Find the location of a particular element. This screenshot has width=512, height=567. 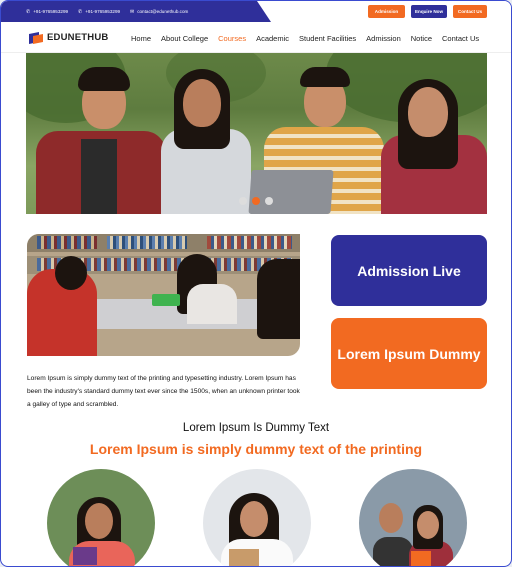

logo-text: EDUNETHUB is located at coordinates (78, 37).